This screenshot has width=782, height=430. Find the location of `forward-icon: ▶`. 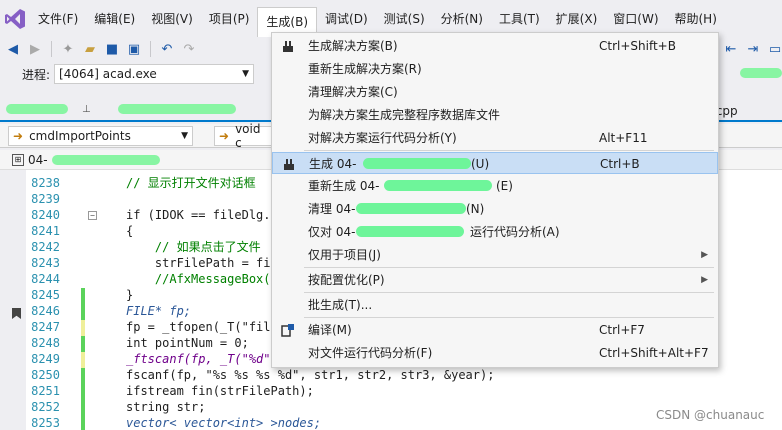

forward-icon: ▶ is located at coordinates (35, 49).